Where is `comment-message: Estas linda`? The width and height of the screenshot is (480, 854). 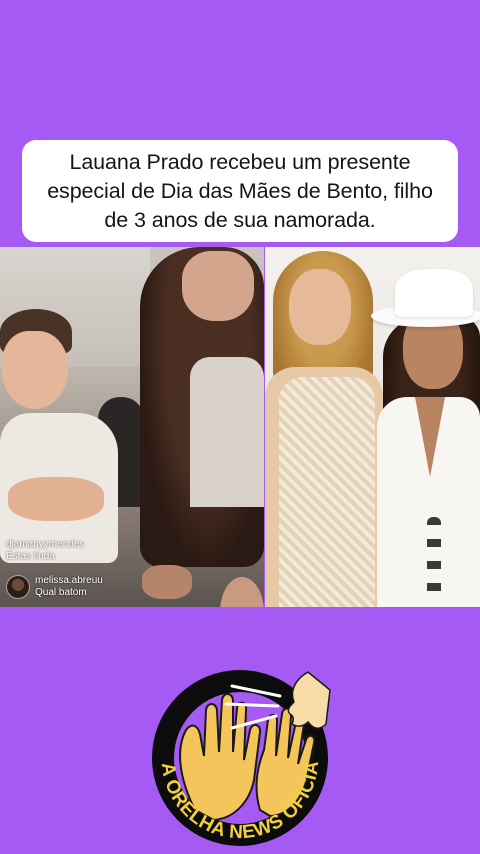
comment-message: Estas linda is located at coordinates (30, 556).